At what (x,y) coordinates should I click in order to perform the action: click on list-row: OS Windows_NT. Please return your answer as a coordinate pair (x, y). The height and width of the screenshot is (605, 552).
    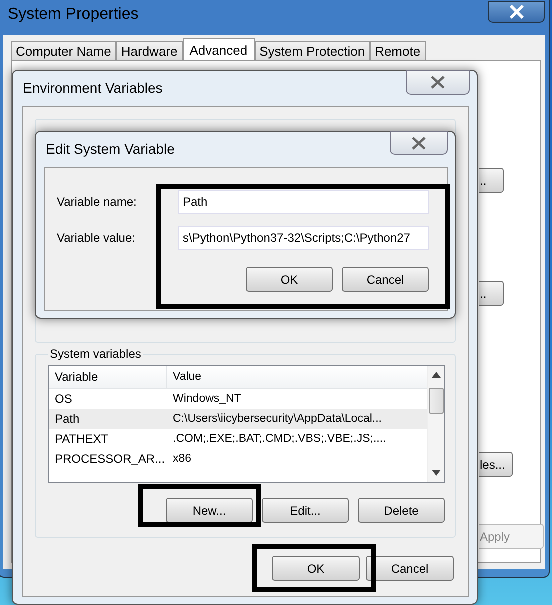
    Looking at the image, I should click on (238, 399).